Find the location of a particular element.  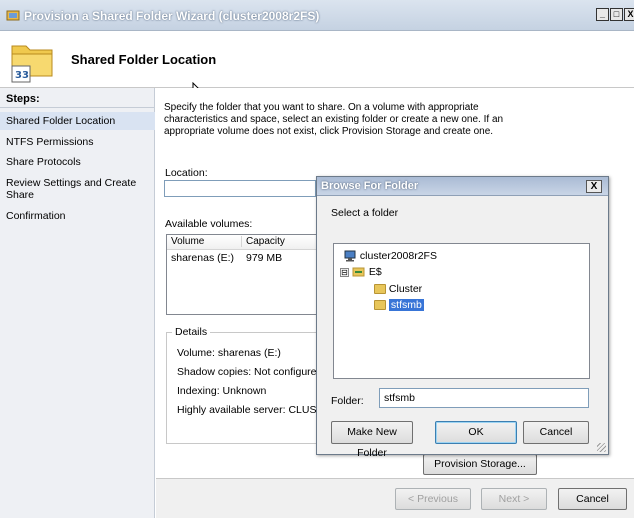

make-new-folder-button: Make New Folder is located at coordinates (372, 440).